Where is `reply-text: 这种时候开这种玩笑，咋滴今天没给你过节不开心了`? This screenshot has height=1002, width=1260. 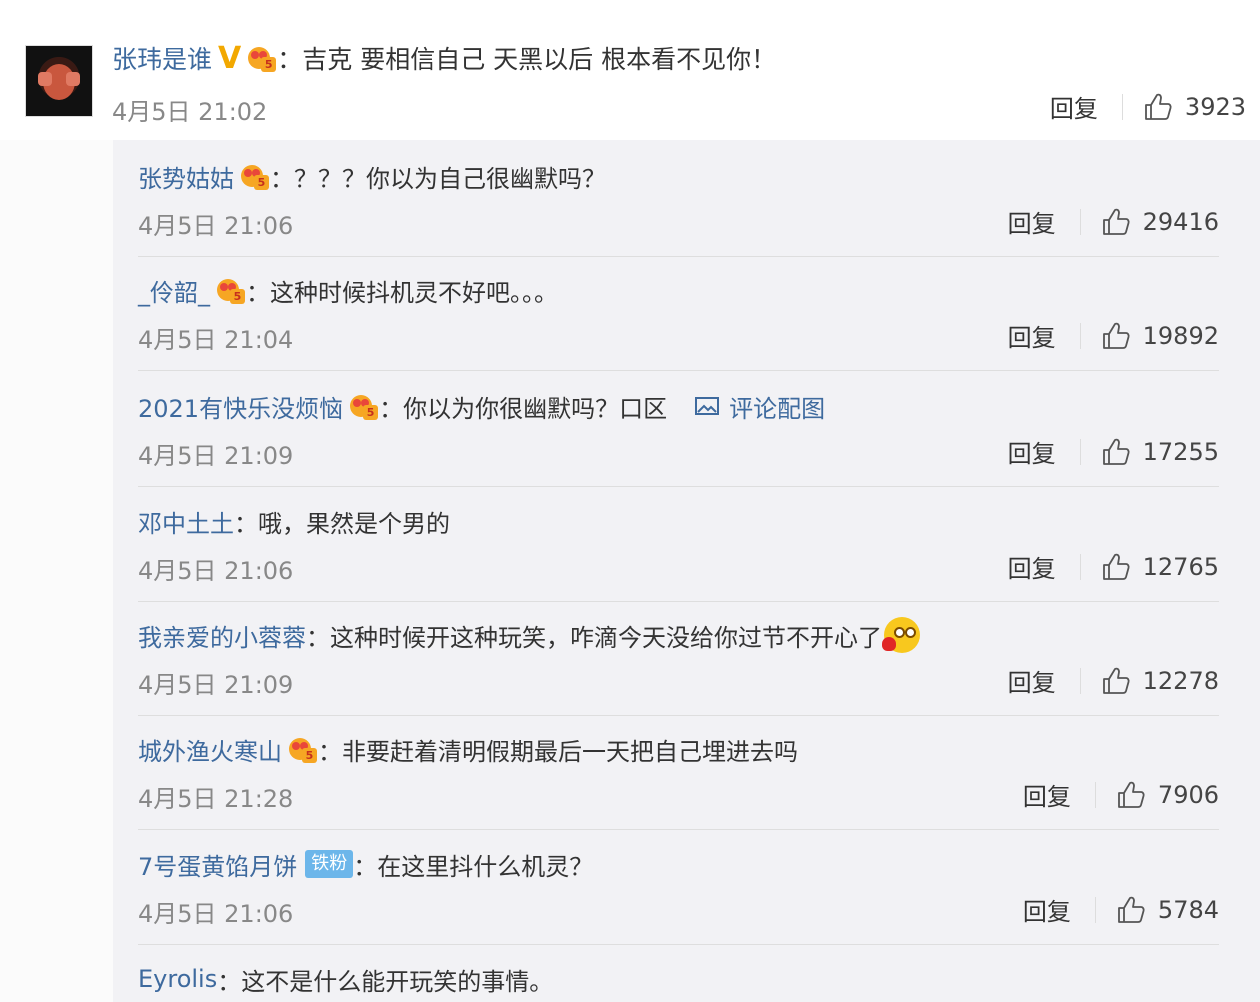 reply-text: 这种时候开这种玩笑，咋滴今天没给你过节不开心了 is located at coordinates (606, 637).